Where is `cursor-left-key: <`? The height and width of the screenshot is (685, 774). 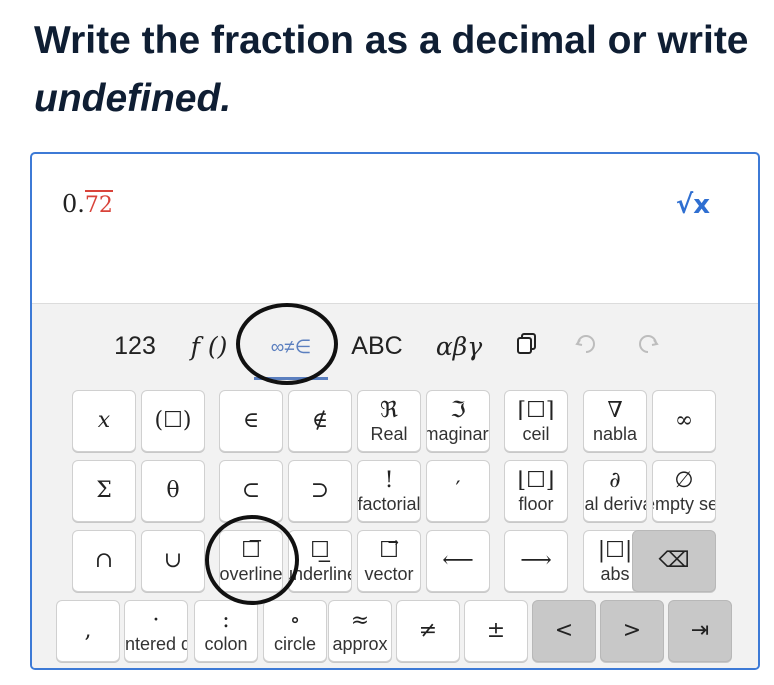 cursor-left-key: < is located at coordinates (564, 631).